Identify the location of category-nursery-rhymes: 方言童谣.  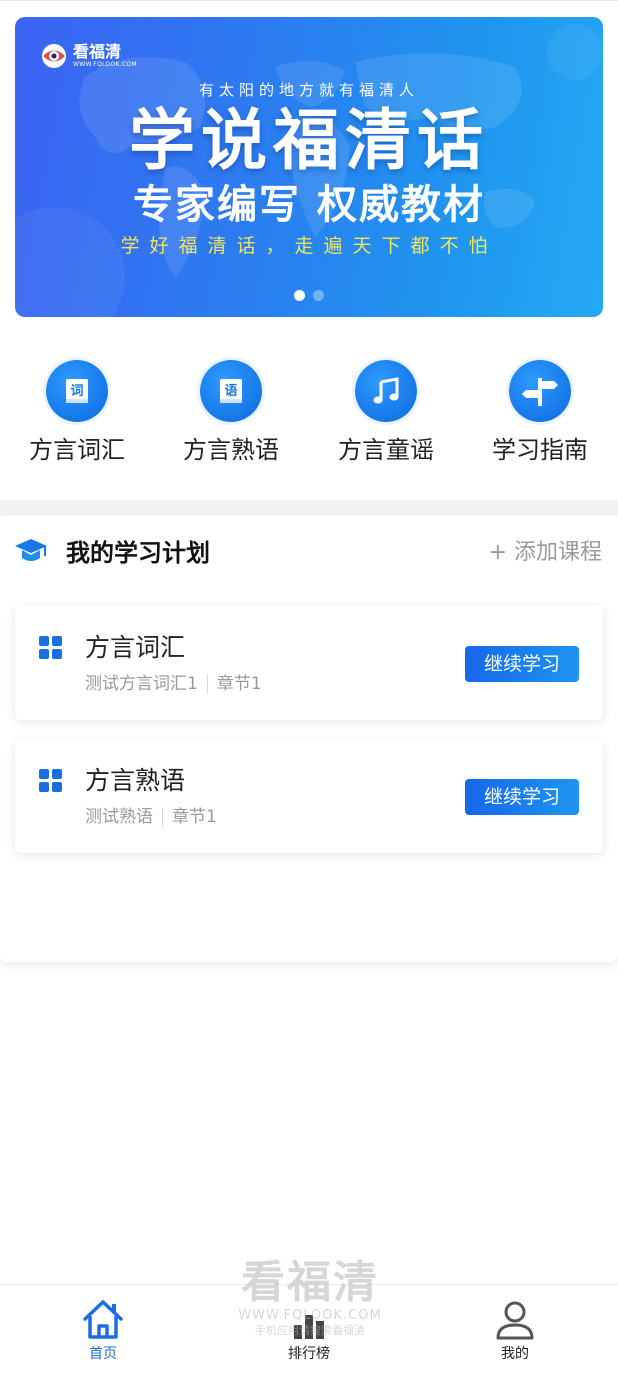
(386, 413).